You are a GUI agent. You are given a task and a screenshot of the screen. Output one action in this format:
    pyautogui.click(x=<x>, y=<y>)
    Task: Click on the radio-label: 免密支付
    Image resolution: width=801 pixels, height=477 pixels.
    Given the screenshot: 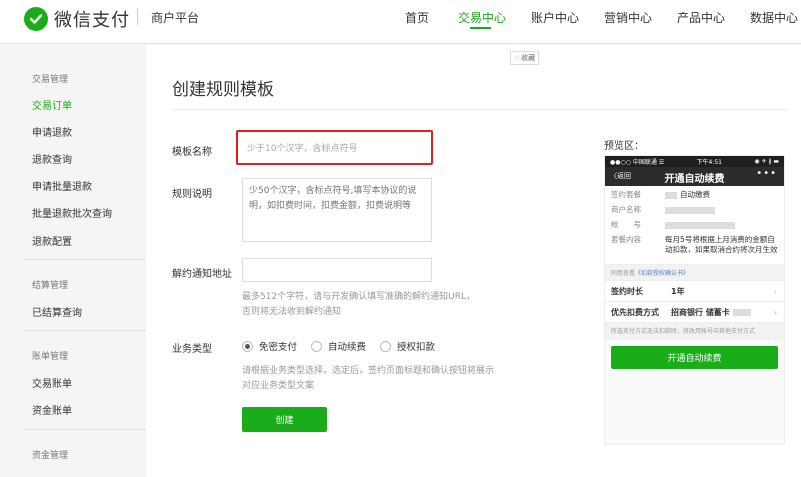 What is the action you would take?
    pyautogui.click(x=278, y=347)
    